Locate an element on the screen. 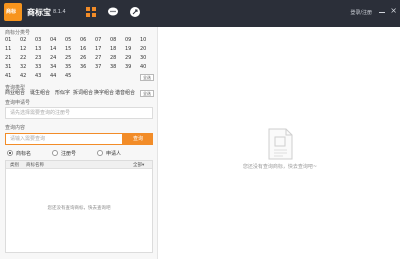 Image resolution: width=400 pixels, height=259 pixels. title-bar: 商标 商标宝 8.1.4 登录/注册 × is located at coordinates (200, 13).